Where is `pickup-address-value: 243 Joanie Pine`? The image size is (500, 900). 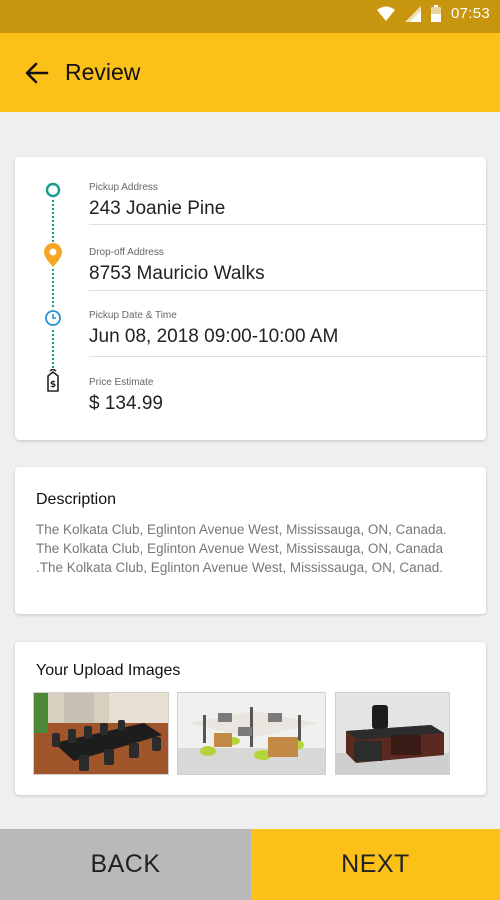 pickup-address-value: 243 Joanie Pine is located at coordinates (157, 208).